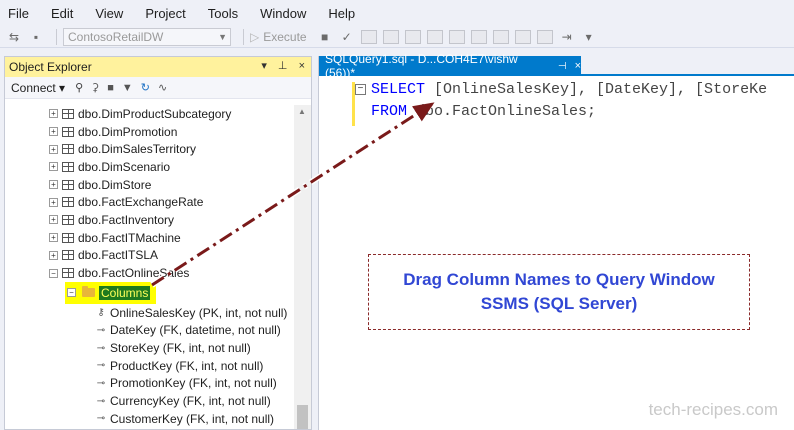 This screenshot has height=430, width=794. I want to click on query-options-icon, so click(390, 36).